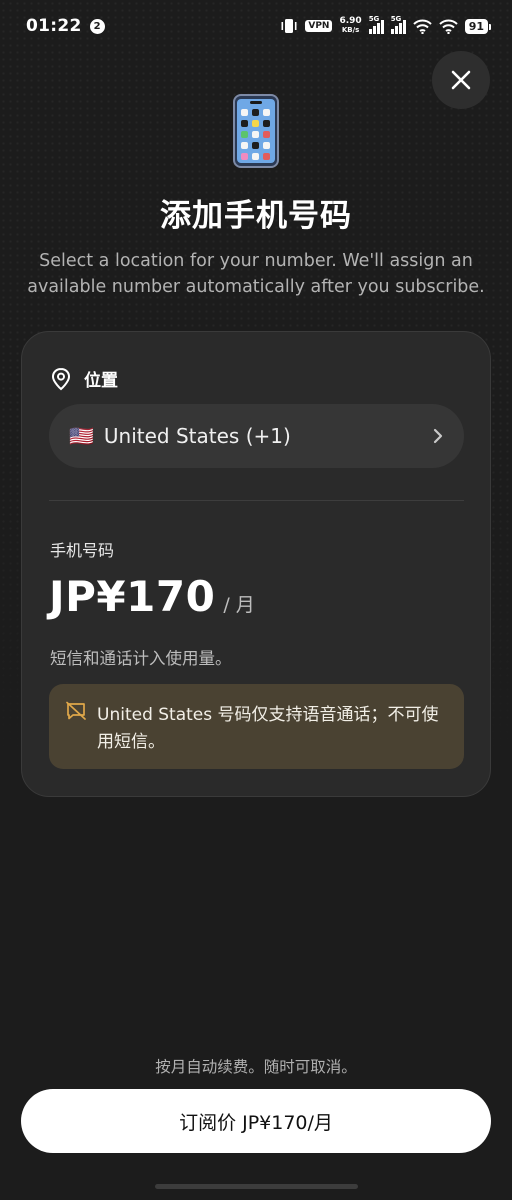 This screenshot has width=512, height=1200. I want to click on status-right: VPN 6.90 KB/s 5G 5G 91, so click(386, 25).